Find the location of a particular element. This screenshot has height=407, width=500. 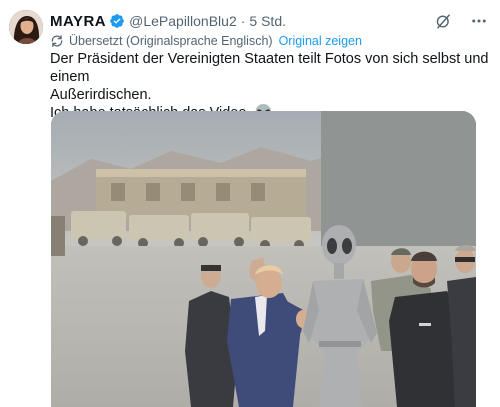

translation-note: Übersetzt (Originalsprache Englisch) is located at coordinates (171, 41).